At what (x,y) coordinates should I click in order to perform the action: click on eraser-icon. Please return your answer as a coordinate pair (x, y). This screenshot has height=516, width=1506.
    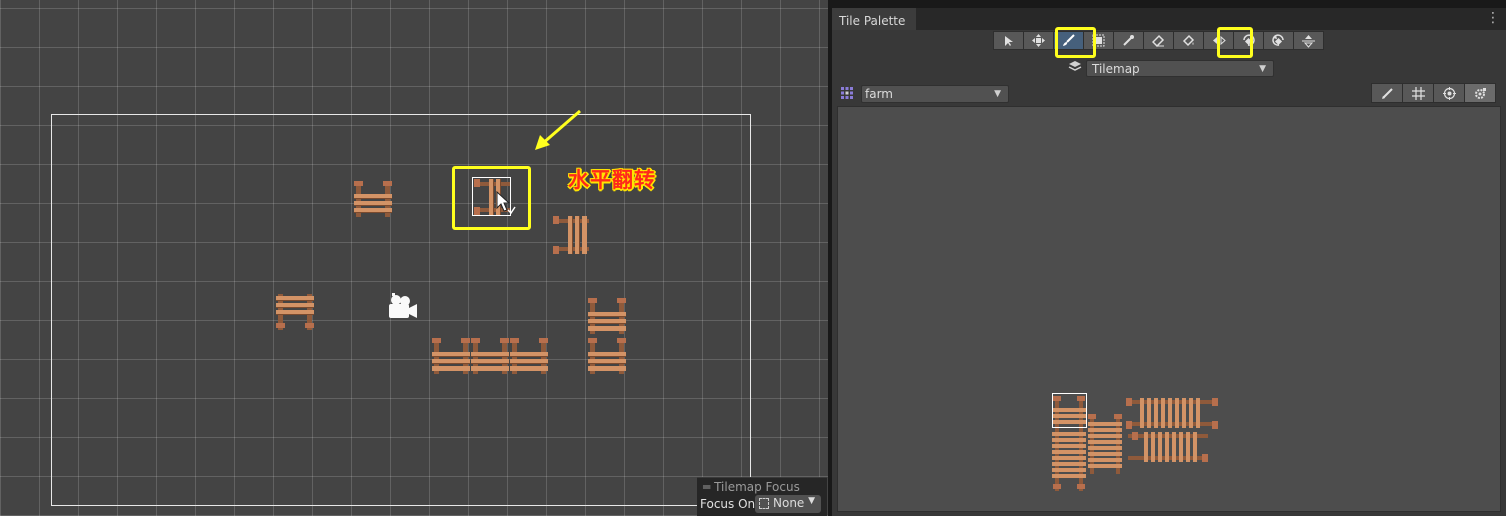
    Looking at the image, I should click on (1158, 40).